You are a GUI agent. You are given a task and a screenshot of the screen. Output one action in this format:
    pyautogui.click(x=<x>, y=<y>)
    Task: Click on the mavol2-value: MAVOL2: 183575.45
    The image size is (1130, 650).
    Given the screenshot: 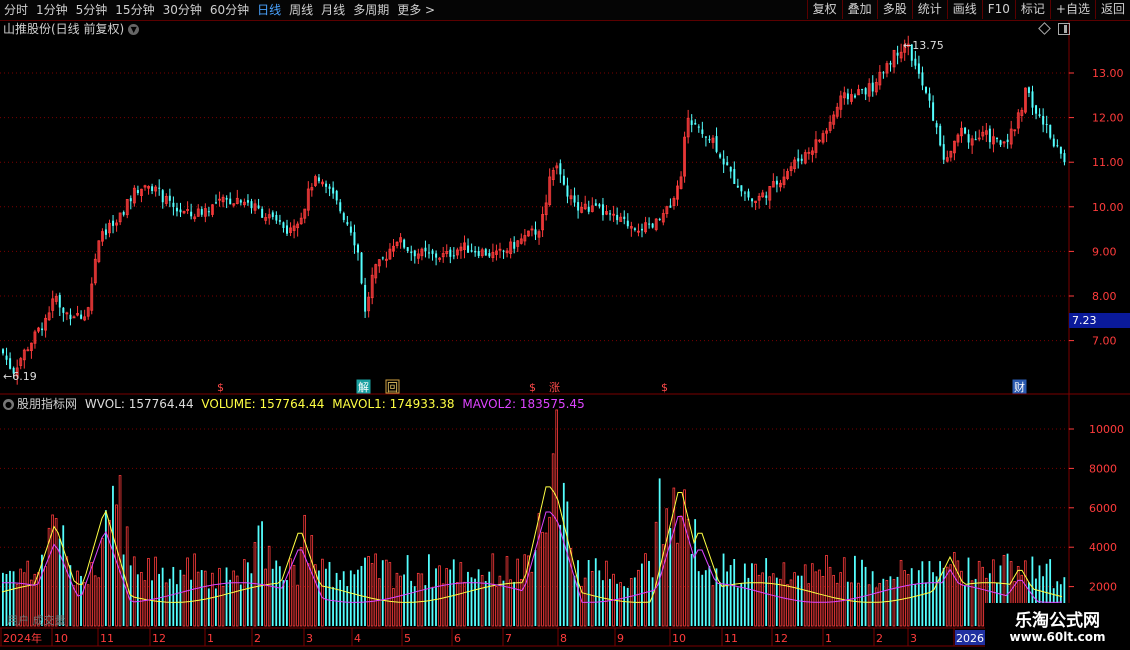 What is the action you would take?
    pyautogui.click(x=523, y=404)
    